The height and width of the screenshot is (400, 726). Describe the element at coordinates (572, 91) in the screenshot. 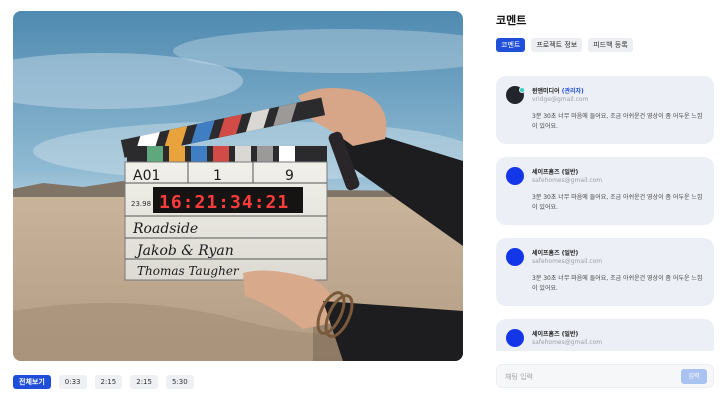

I see `author-role: (관리자)` at that location.